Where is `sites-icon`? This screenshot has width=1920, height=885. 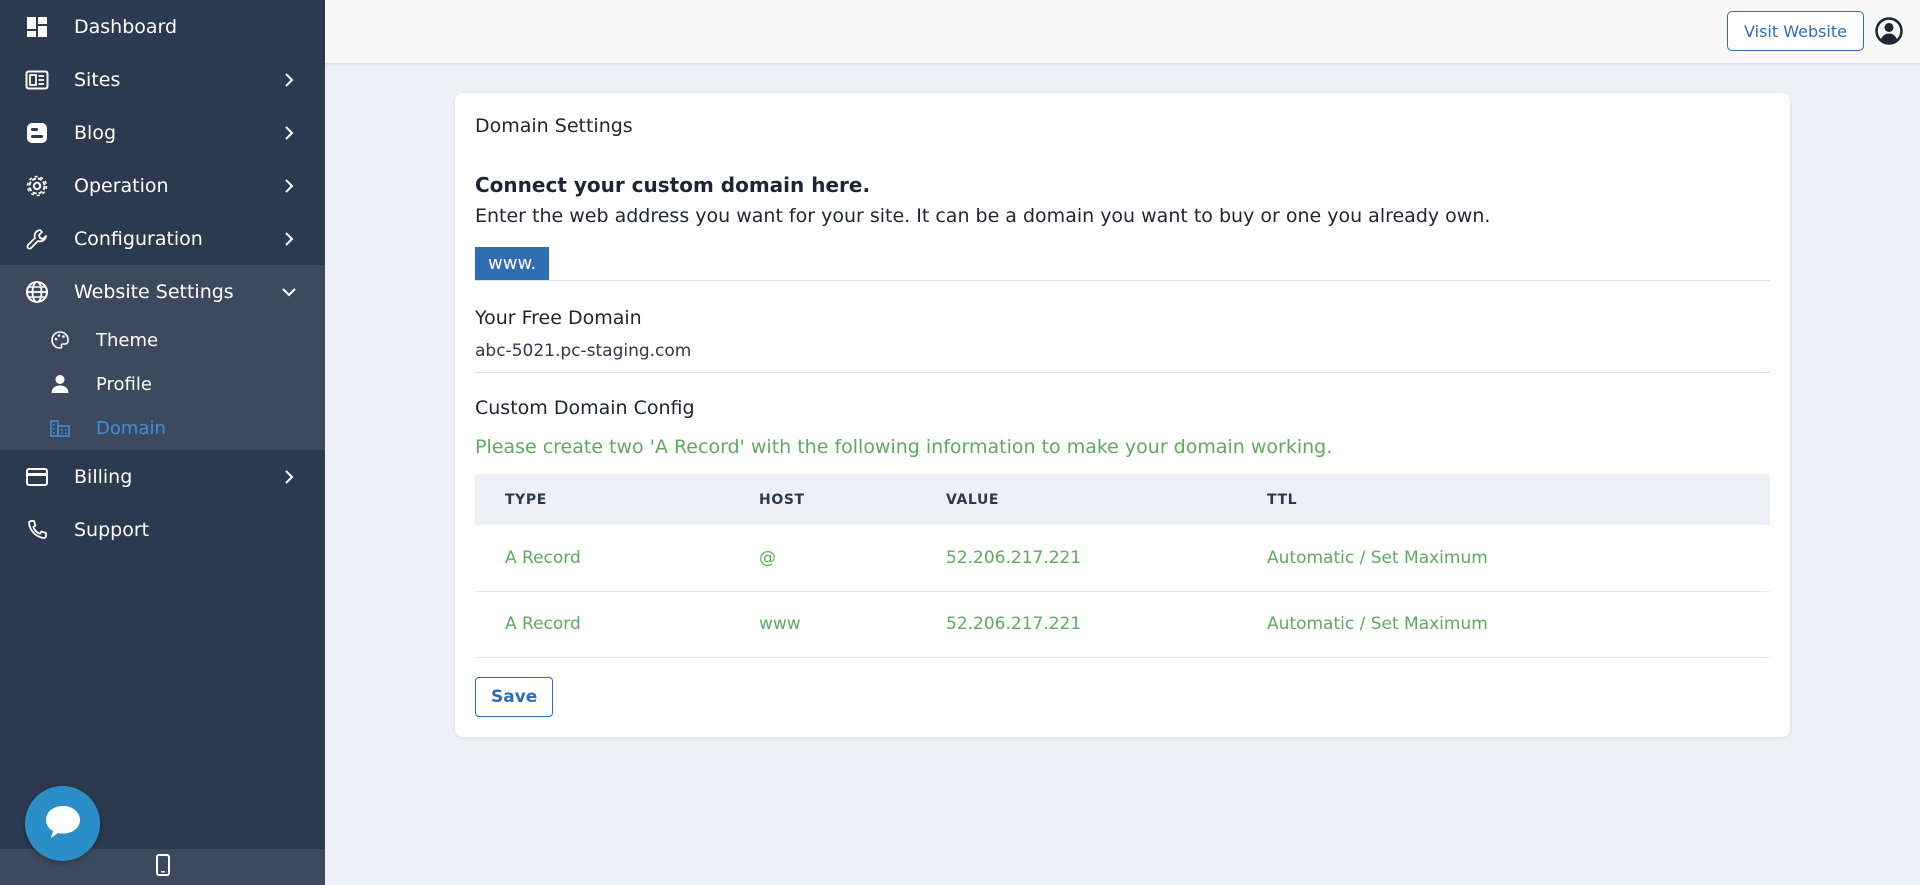 sites-icon is located at coordinates (37, 80).